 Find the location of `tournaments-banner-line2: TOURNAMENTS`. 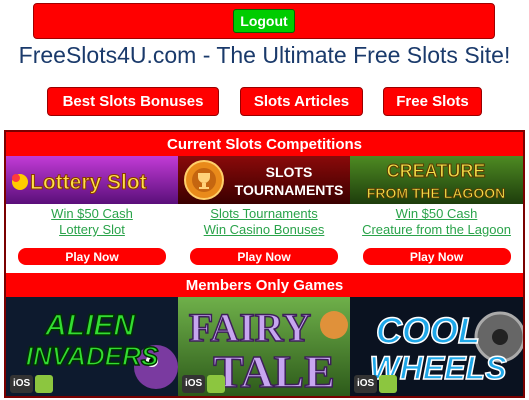

tournaments-banner-line2: TOURNAMENTS is located at coordinates (289, 190).